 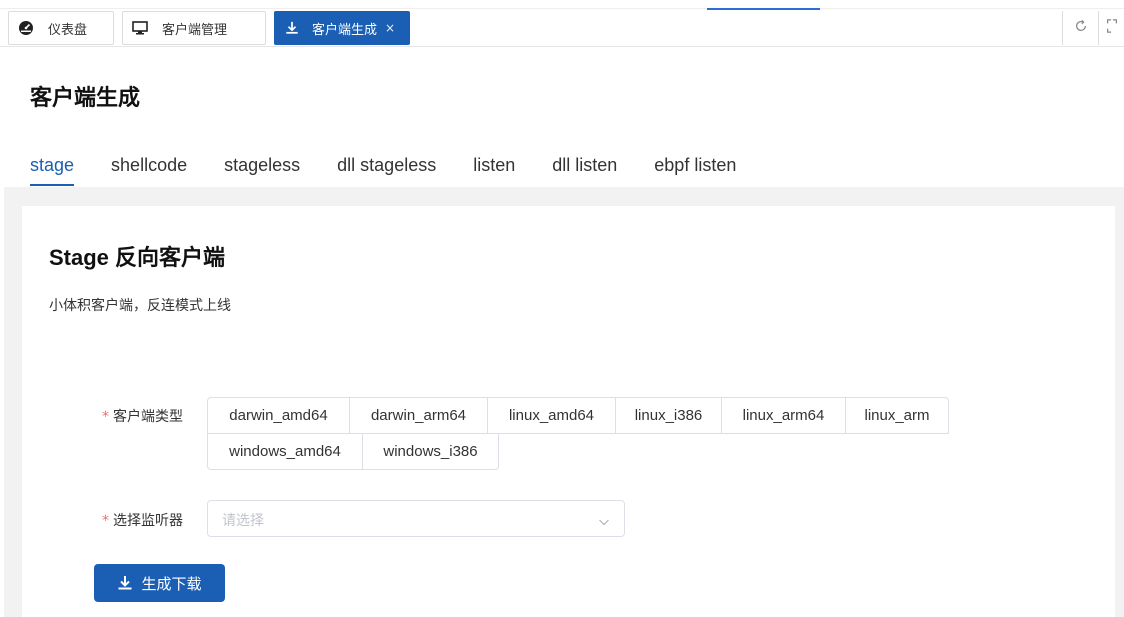 I want to click on fullscreen-icon, so click(x=1112, y=28).